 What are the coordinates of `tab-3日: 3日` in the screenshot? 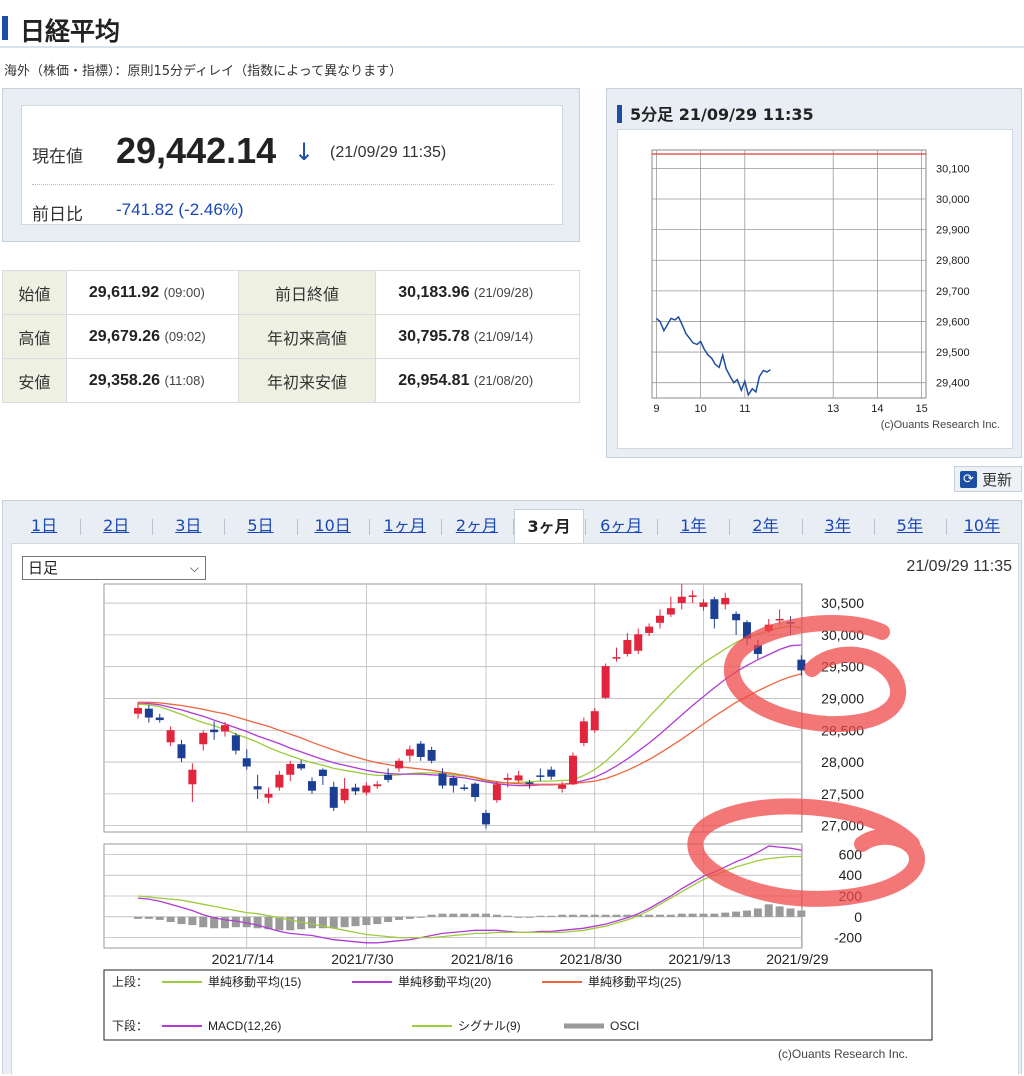 It's located at (188, 526).